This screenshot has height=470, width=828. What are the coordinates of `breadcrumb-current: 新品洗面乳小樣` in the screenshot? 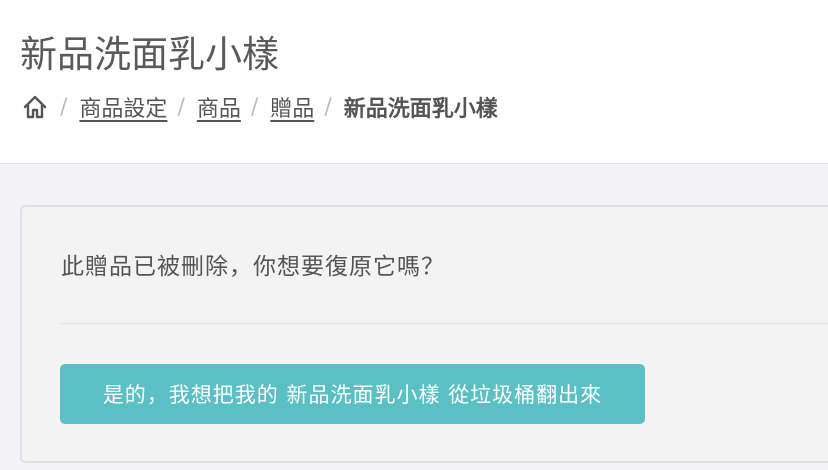 It's located at (420, 109).